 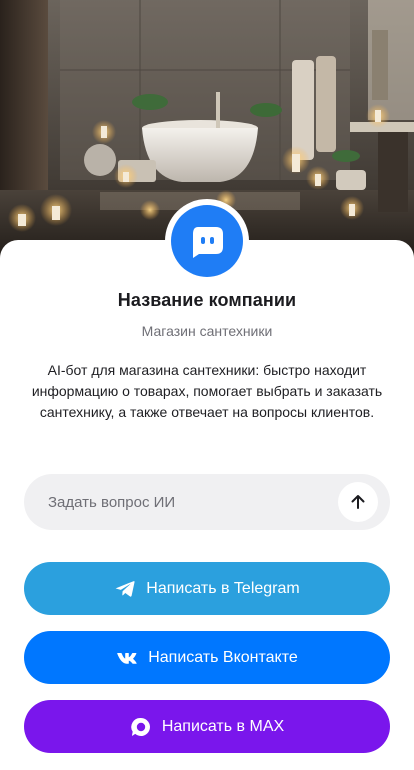 What do you see at coordinates (125, 589) in the screenshot?
I see `telegram-icon` at bounding box center [125, 589].